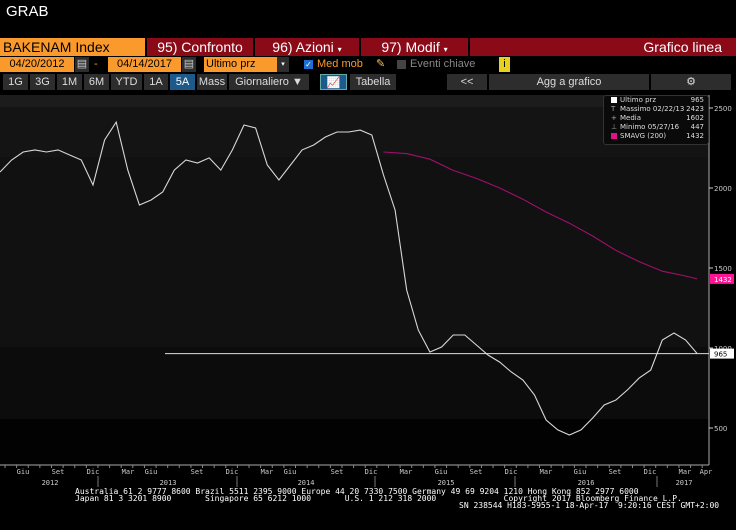 This screenshot has height=530, width=736. What do you see at coordinates (306, 483) in the screenshot?
I see `year-label: 2014` at bounding box center [306, 483].